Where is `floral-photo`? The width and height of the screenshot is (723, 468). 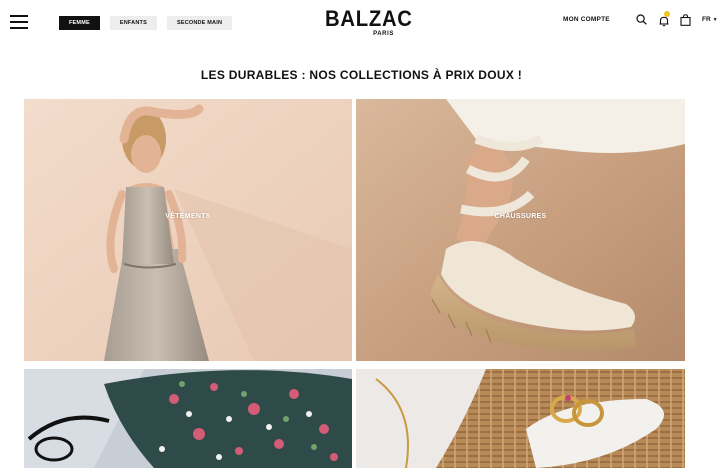 floral-photo is located at coordinates (188, 418).